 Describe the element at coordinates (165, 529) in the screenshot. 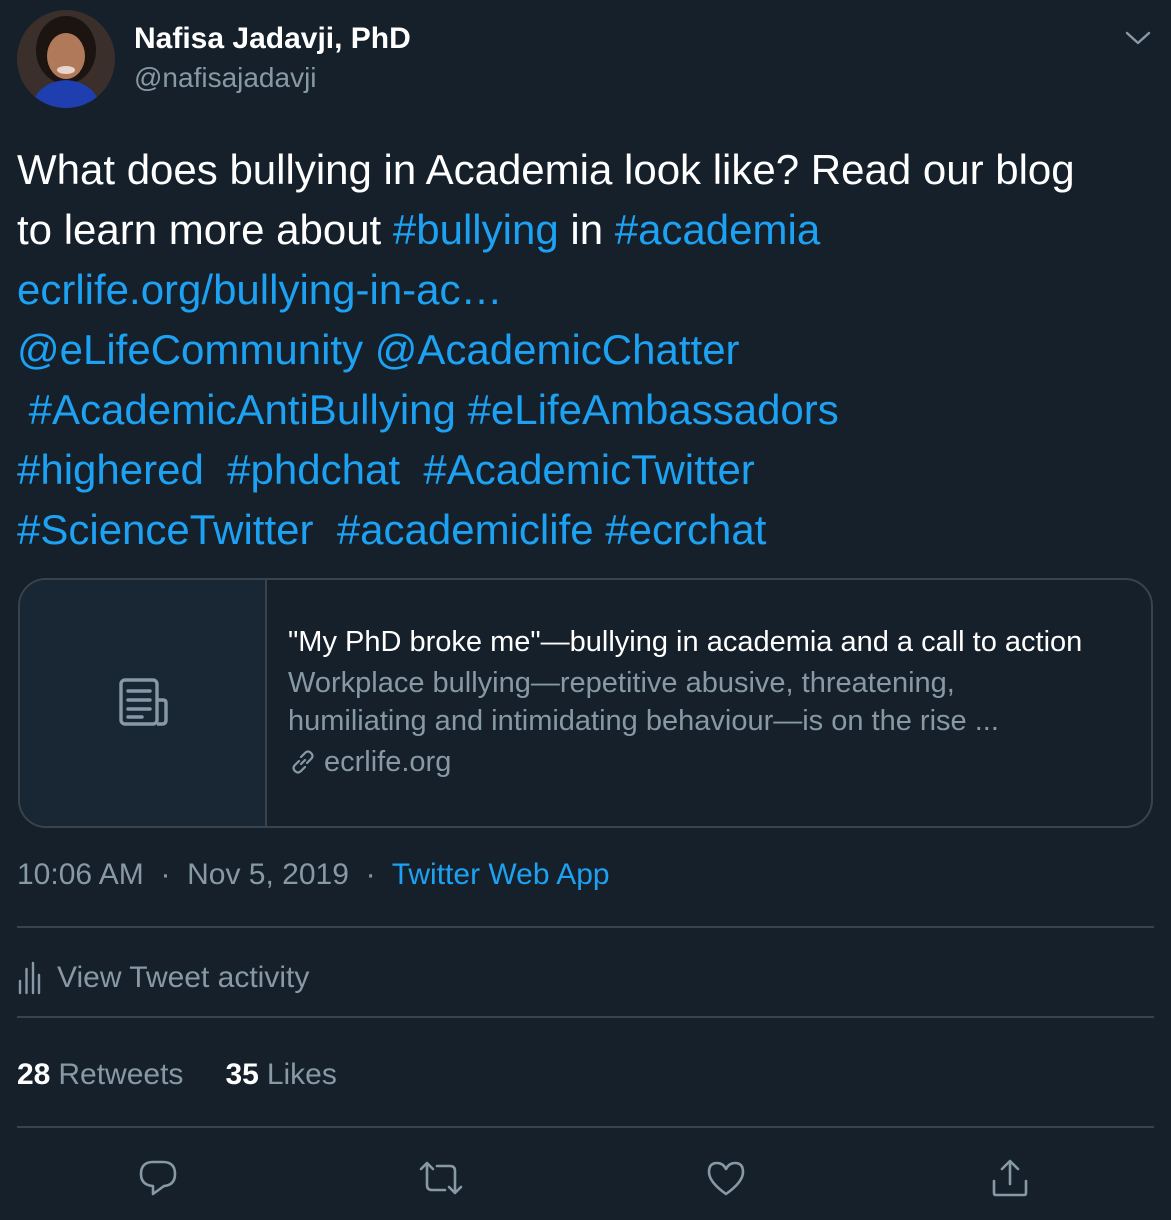

I see `hashtag-link: #ScienceTwitter` at that location.